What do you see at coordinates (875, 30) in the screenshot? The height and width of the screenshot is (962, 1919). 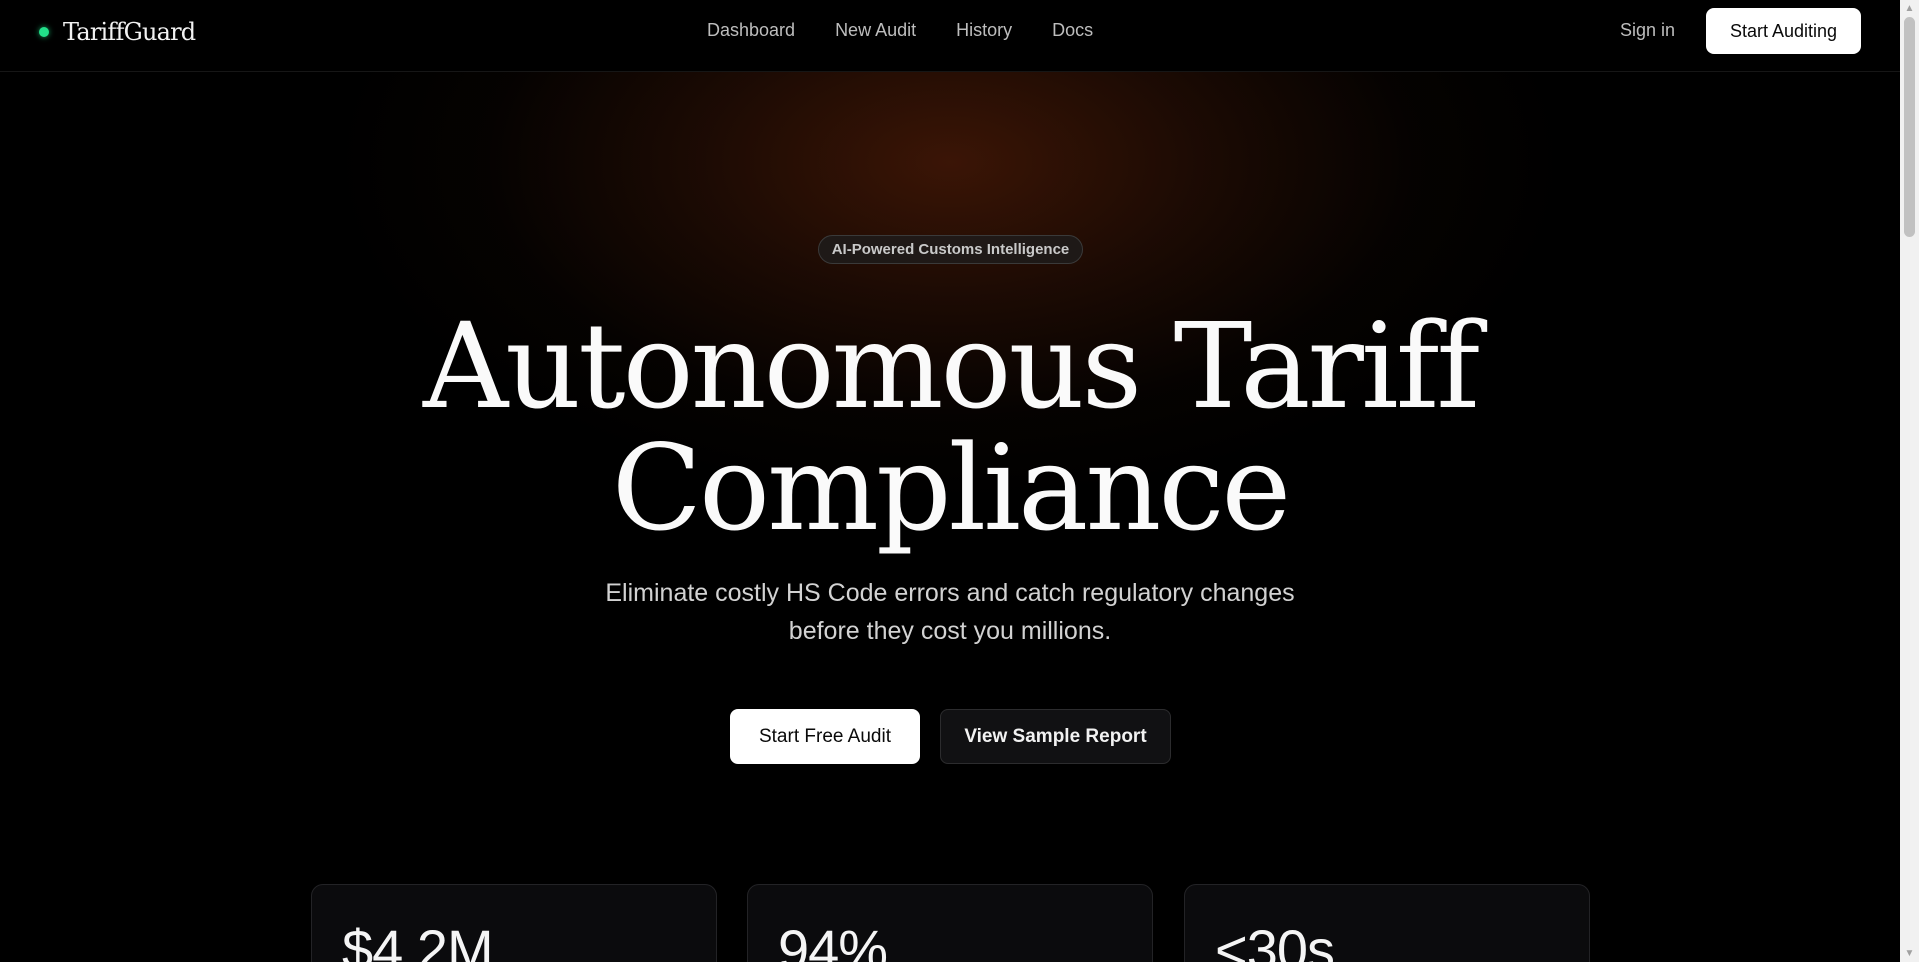 I see `nav-link-new-audit: New Audit` at bounding box center [875, 30].